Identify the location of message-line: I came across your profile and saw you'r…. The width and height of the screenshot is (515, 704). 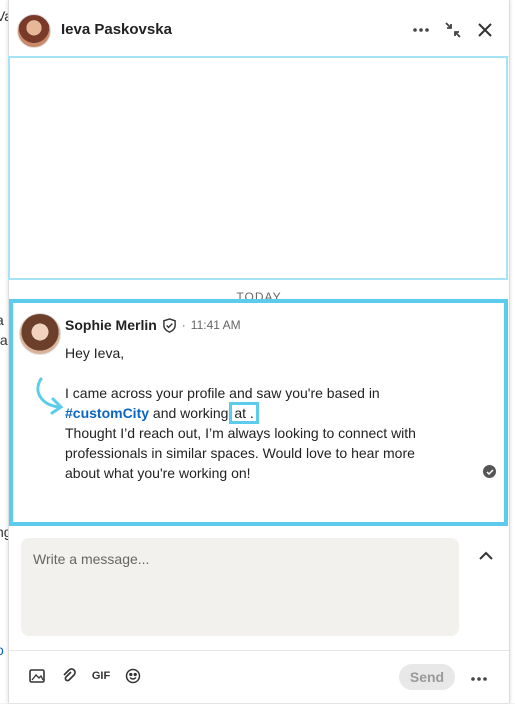
(222, 404).